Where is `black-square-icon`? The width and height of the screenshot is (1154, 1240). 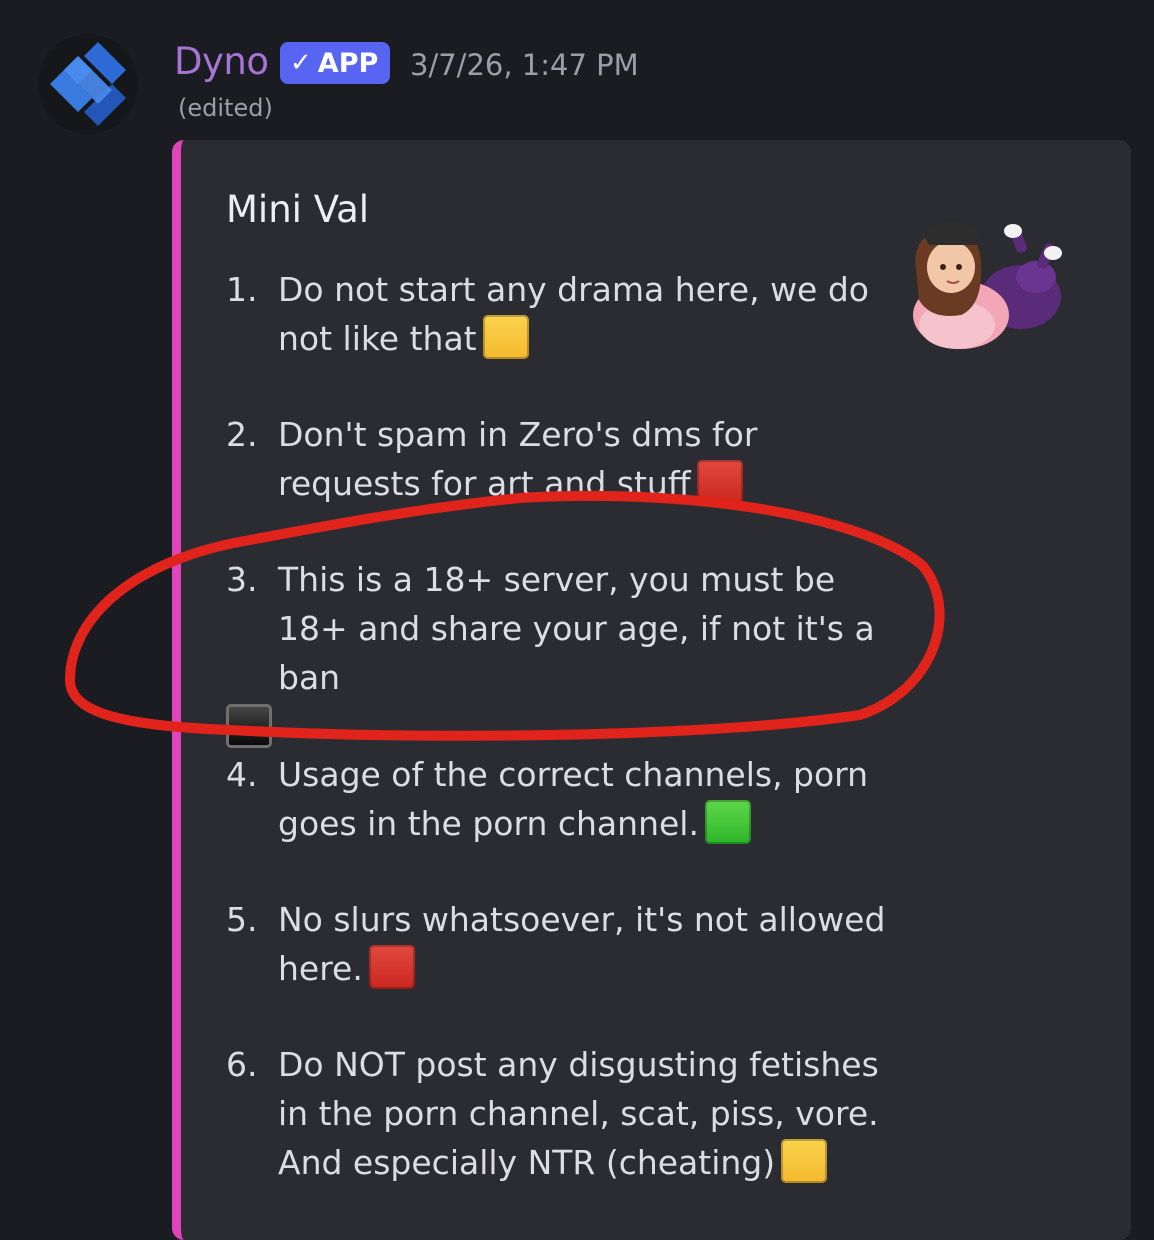
black-square-icon is located at coordinates (249, 726).